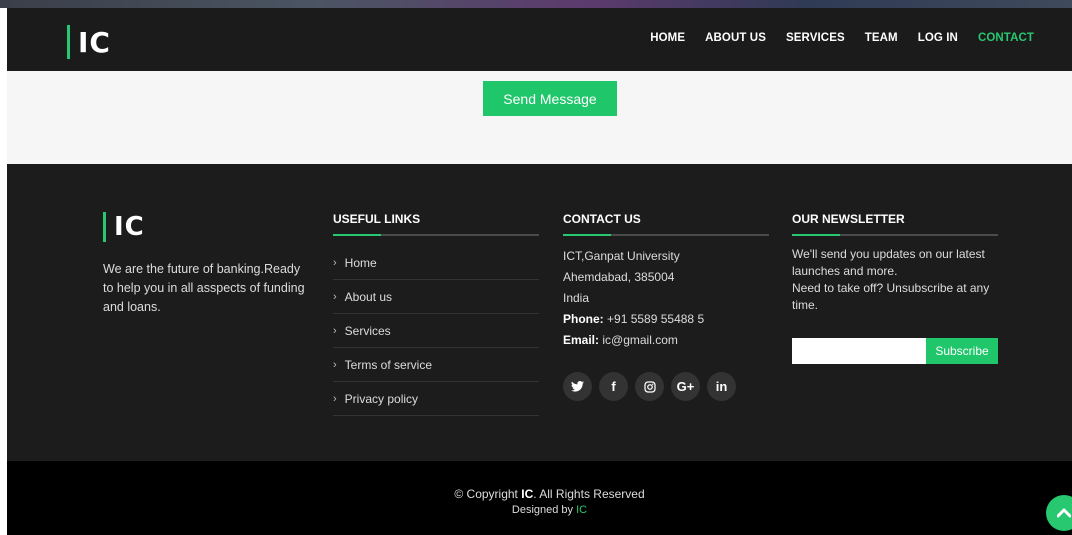 This screenshot has width=1072, height=535. I want to click on footer-link-label: Home, so click(360, 262).